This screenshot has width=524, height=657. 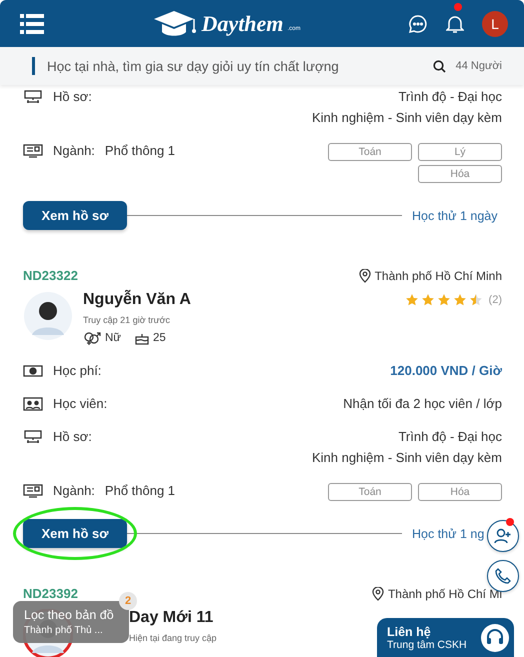 I want to click on search-icon, so click(x=439, y=66).